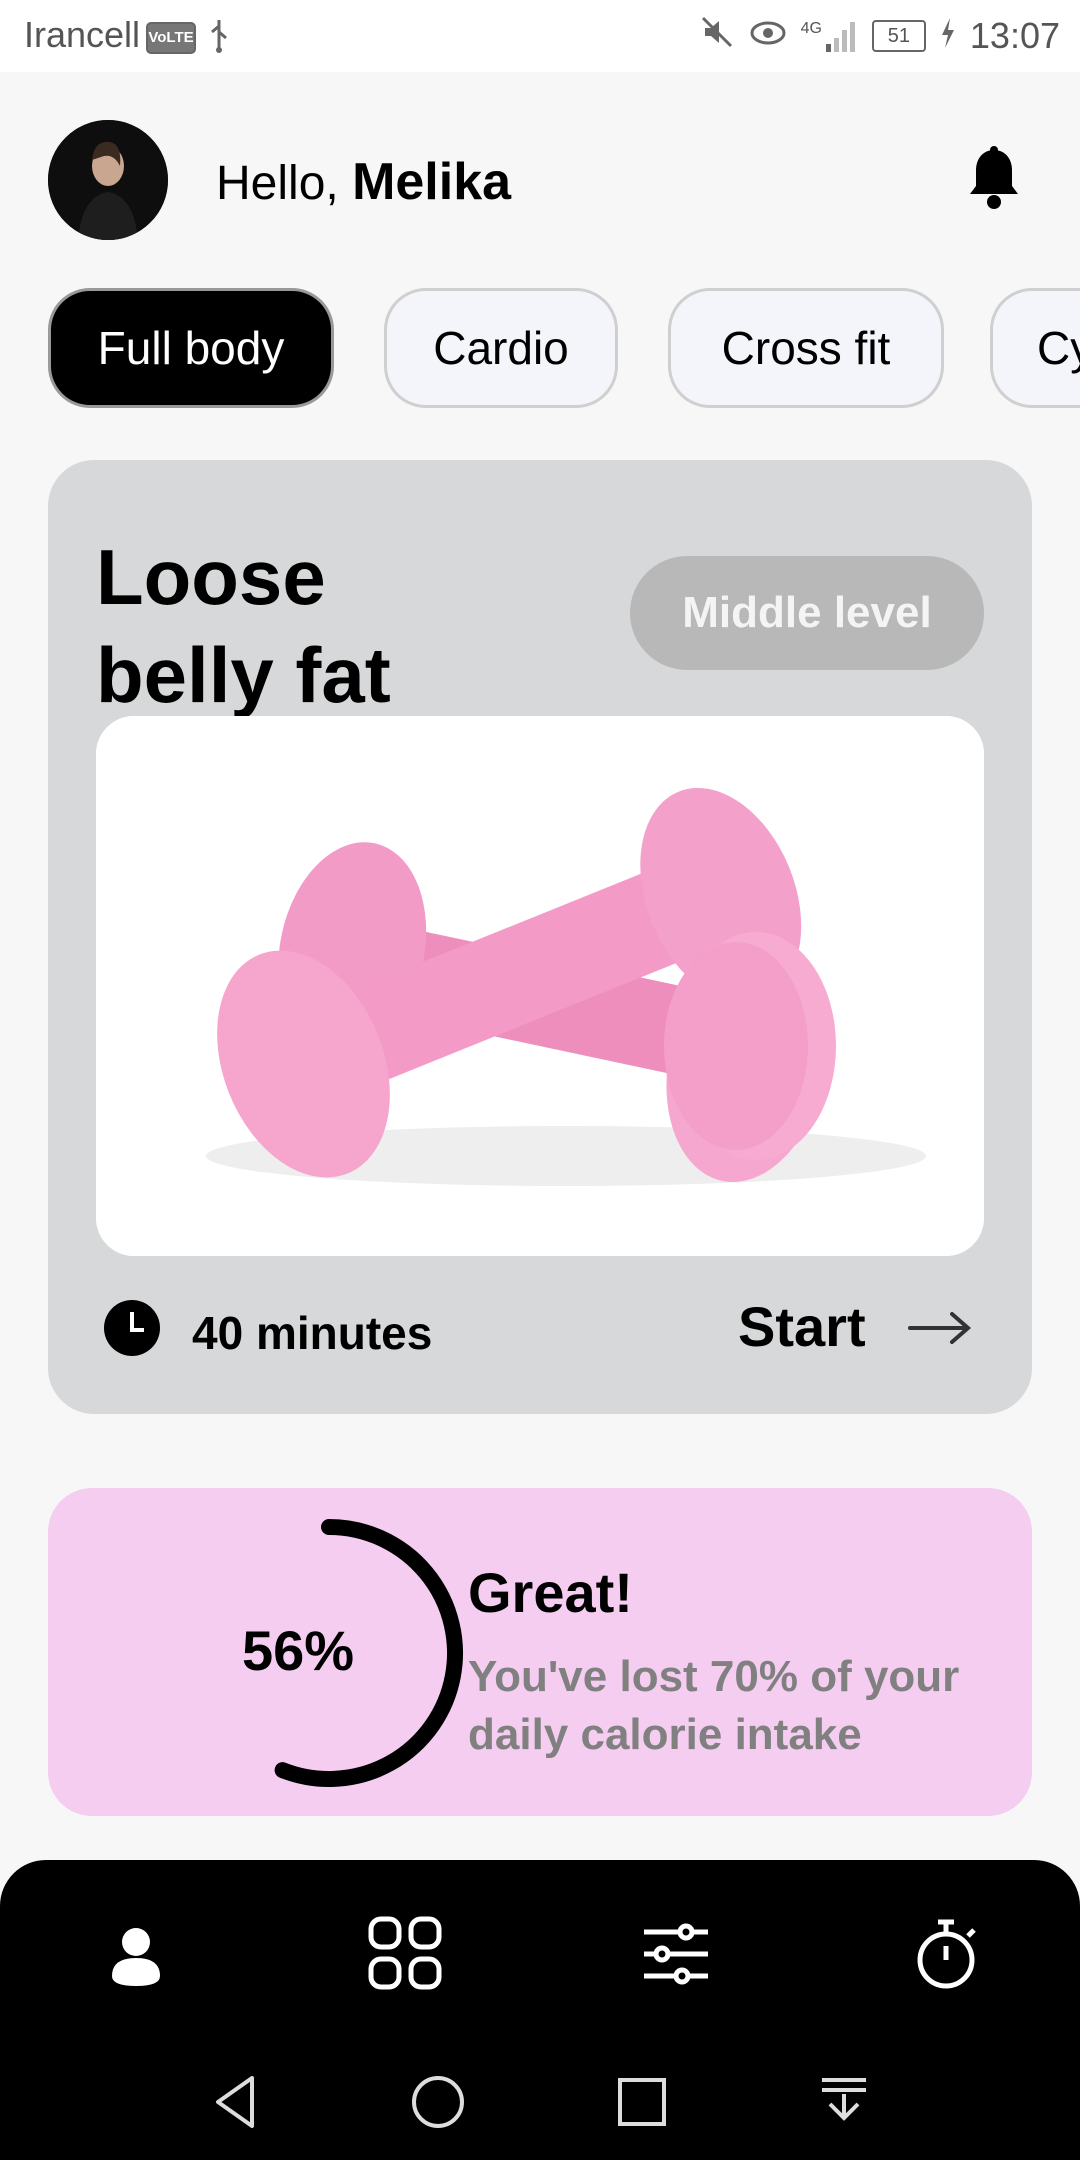  I want to click on workout-title: Loose belly fat, so click(243, 626).